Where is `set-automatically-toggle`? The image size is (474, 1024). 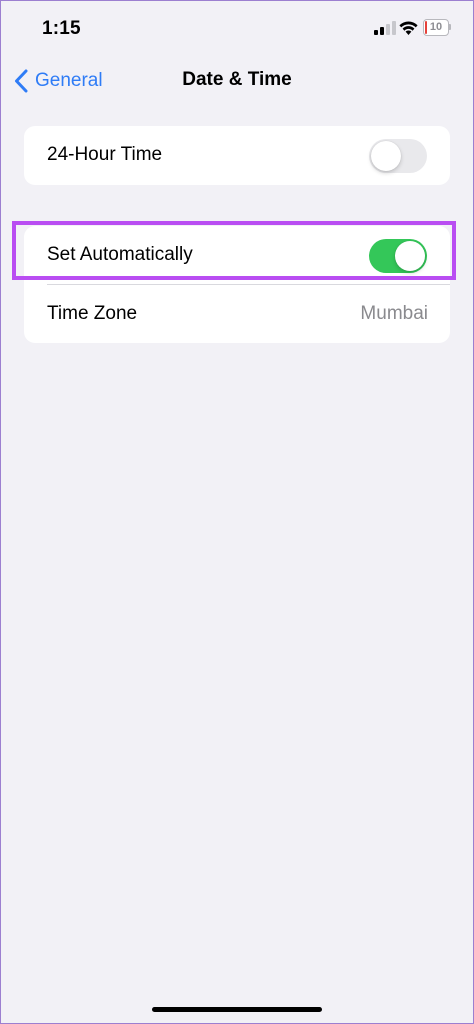
set-automatically-toggle is located at coordinates (398, 256).